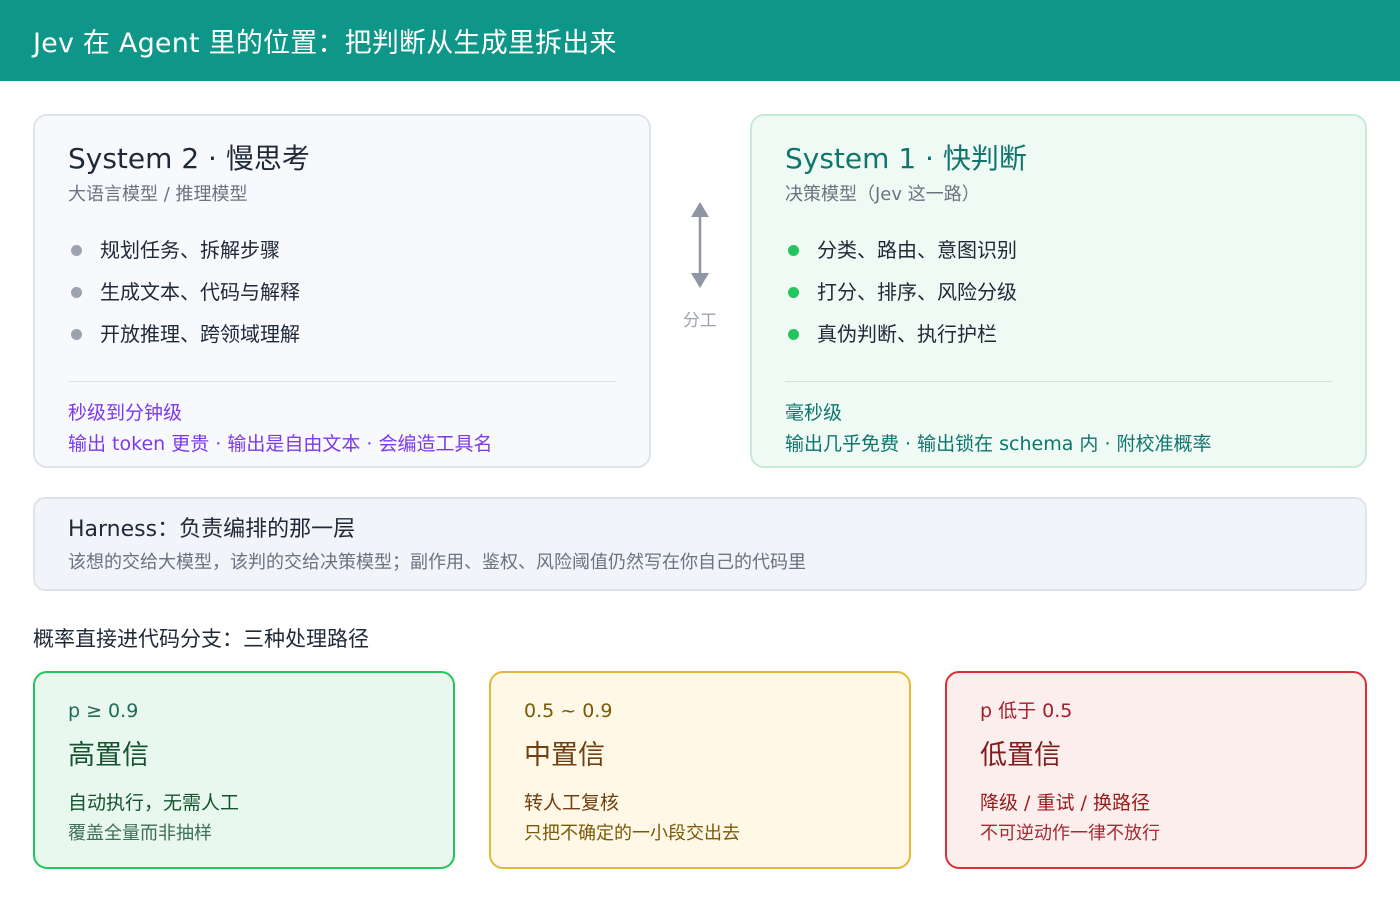 This screenshot has width=1400, height=907. I want to click on system2-latency: 秒级到分钟级, so click(125, 413).